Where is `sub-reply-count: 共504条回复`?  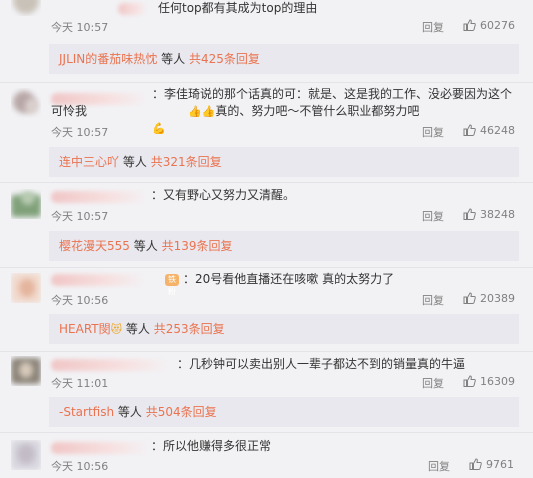
sub-reply-count: 共504条回复 is located at coordinates (181, 412).